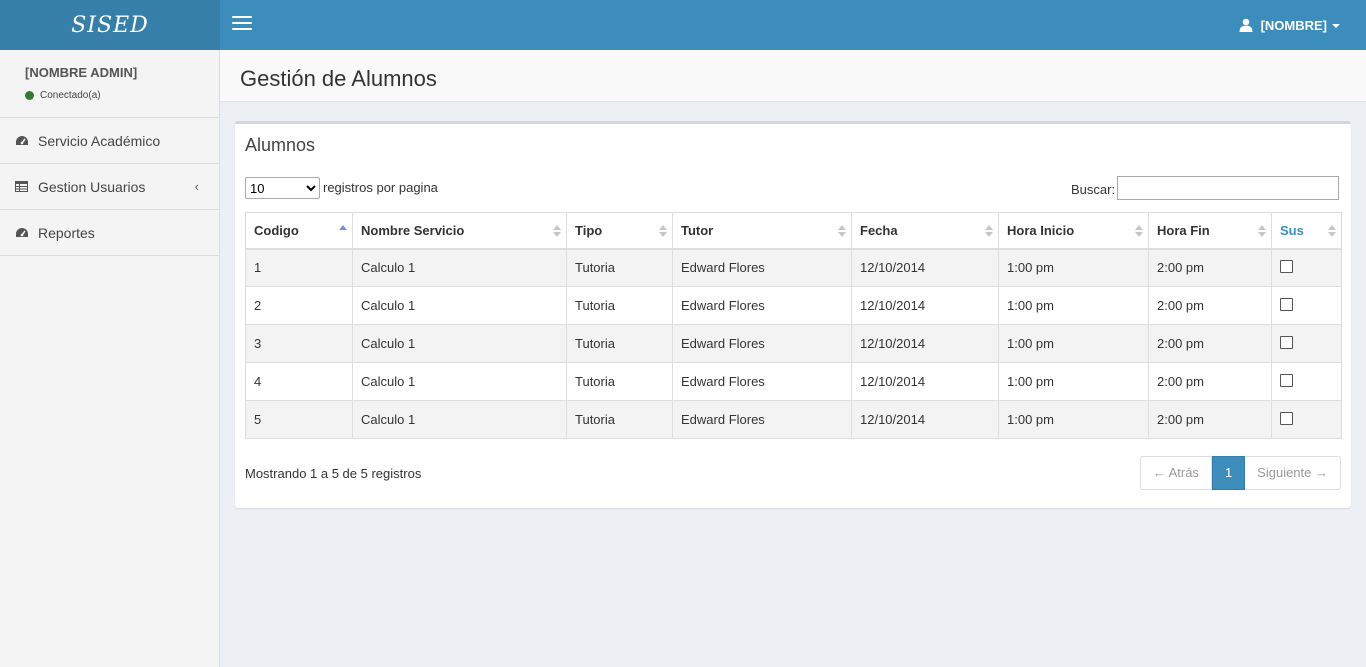  What do you see at coordinates (1306, 231) in the screenshot?
I see `column-header-sus: Sus` at bounding box center [1306, 231].